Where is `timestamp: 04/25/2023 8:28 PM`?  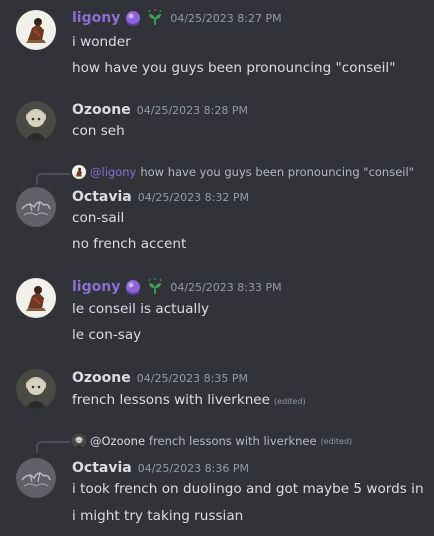 timestamp: 04/25/2023 8:28 PM is located at coordinates (192, 110).